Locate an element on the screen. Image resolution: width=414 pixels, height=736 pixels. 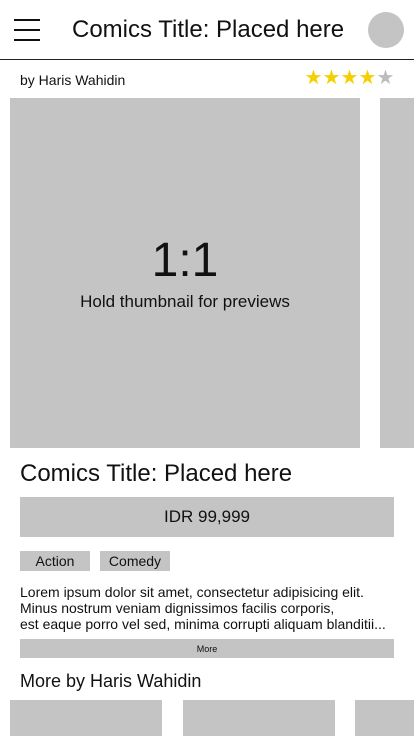
hamburger-menu-icon is located at coordinates (27, 30).